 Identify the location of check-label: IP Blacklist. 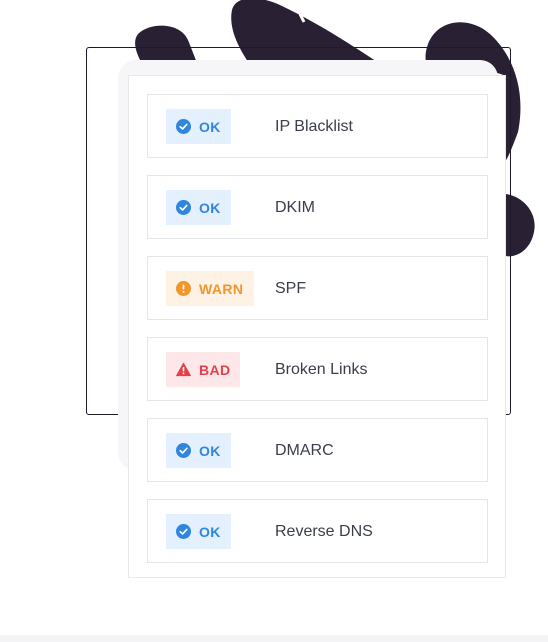
(314, 126).